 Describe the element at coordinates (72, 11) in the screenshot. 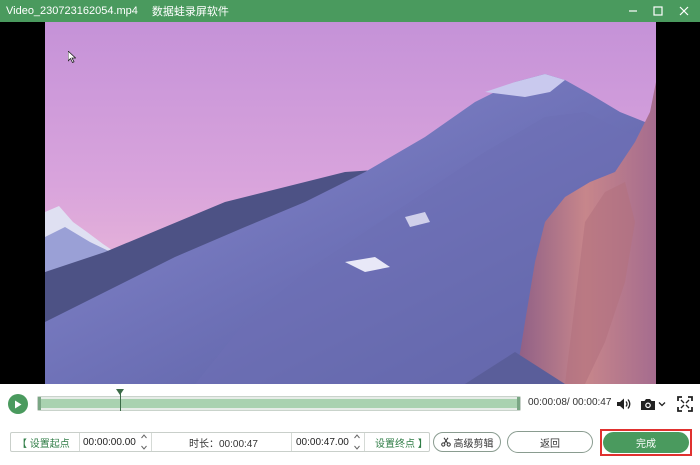

I see `window-file-name: Video_230723162054.mp4` at that location.